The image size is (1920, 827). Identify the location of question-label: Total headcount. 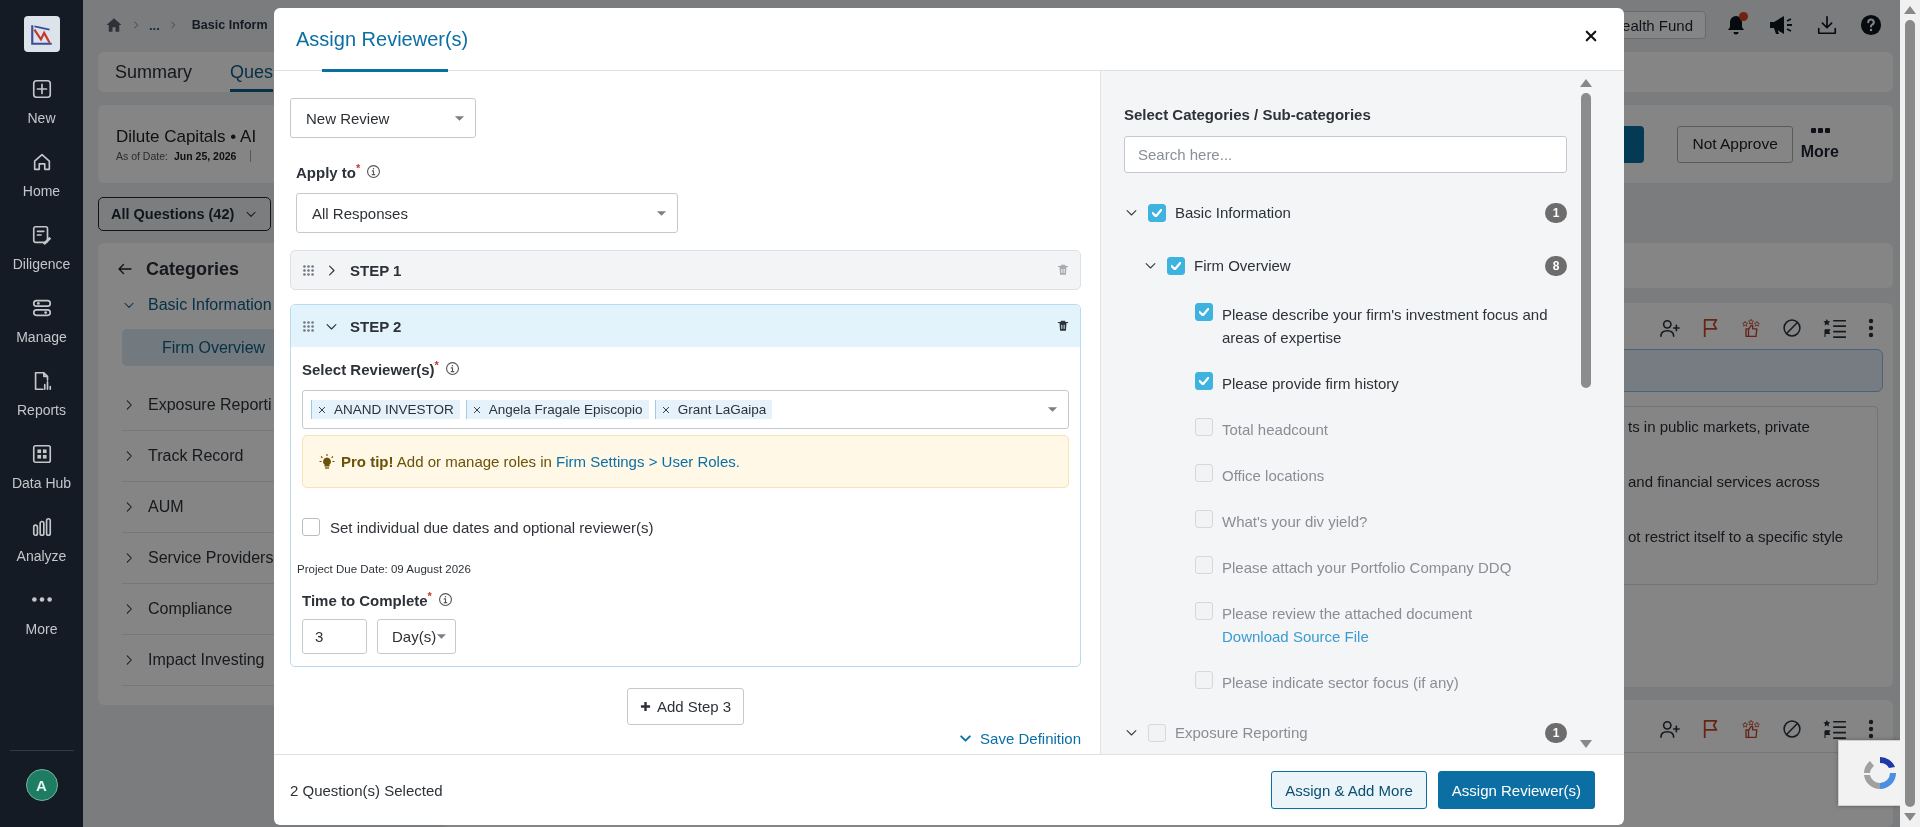
(1275, 430).